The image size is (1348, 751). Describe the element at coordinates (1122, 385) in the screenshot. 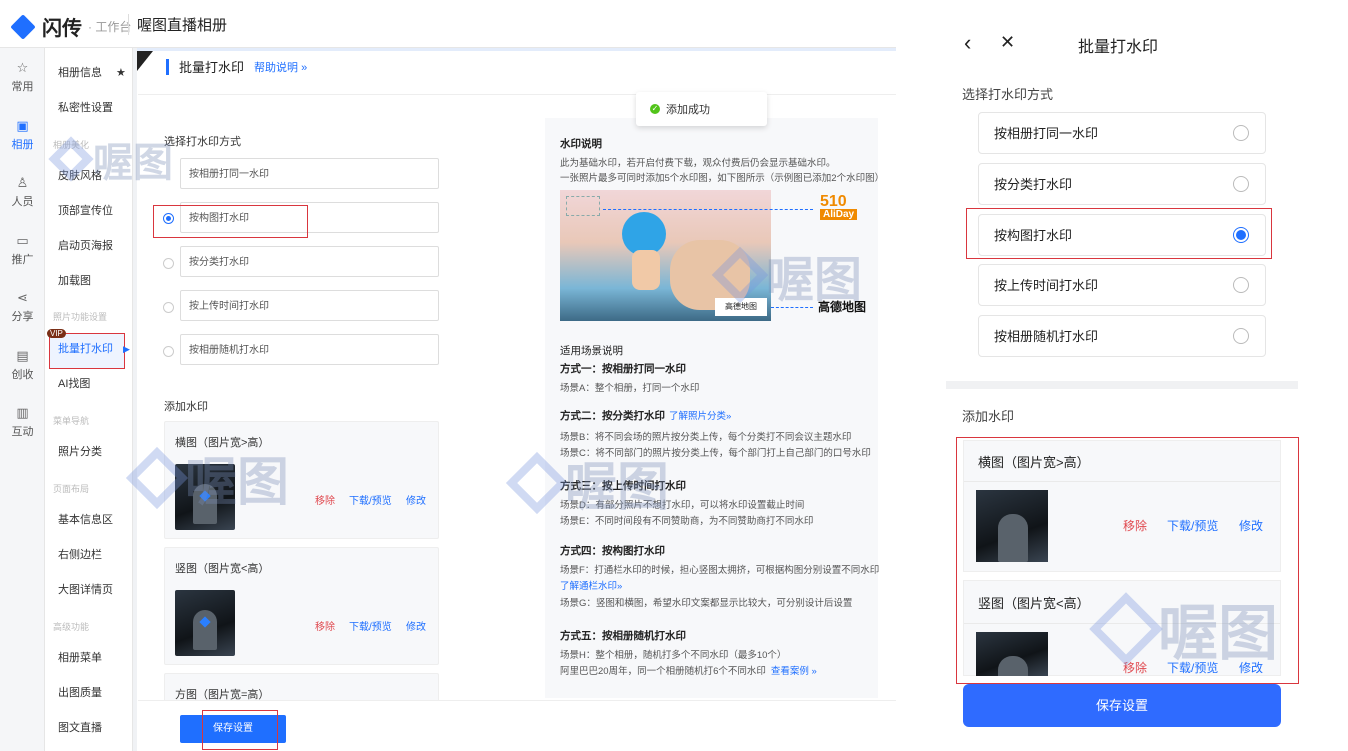

I see `section-separator` at that location.